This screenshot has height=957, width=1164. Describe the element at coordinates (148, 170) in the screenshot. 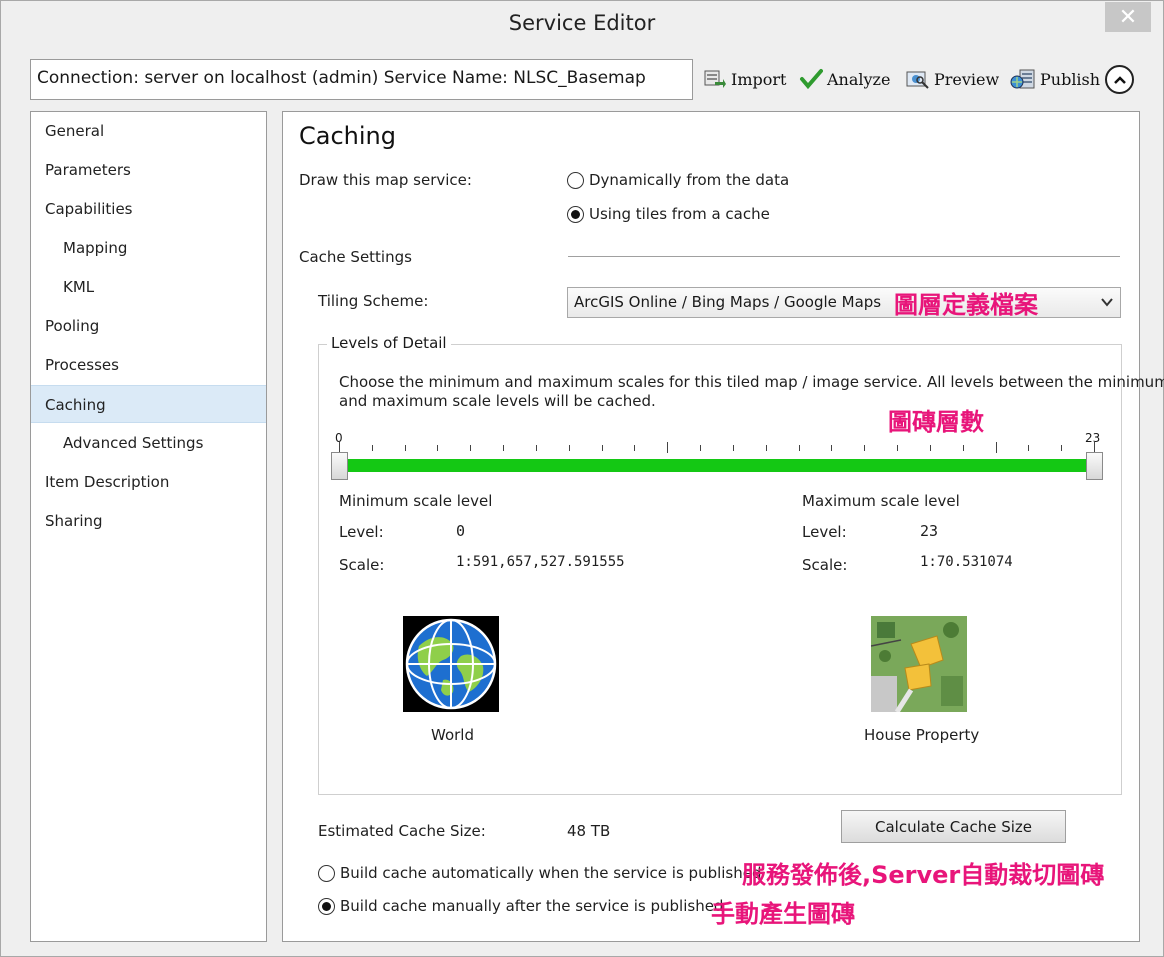

I see `nav-item-parameters: Parameters` at that location.